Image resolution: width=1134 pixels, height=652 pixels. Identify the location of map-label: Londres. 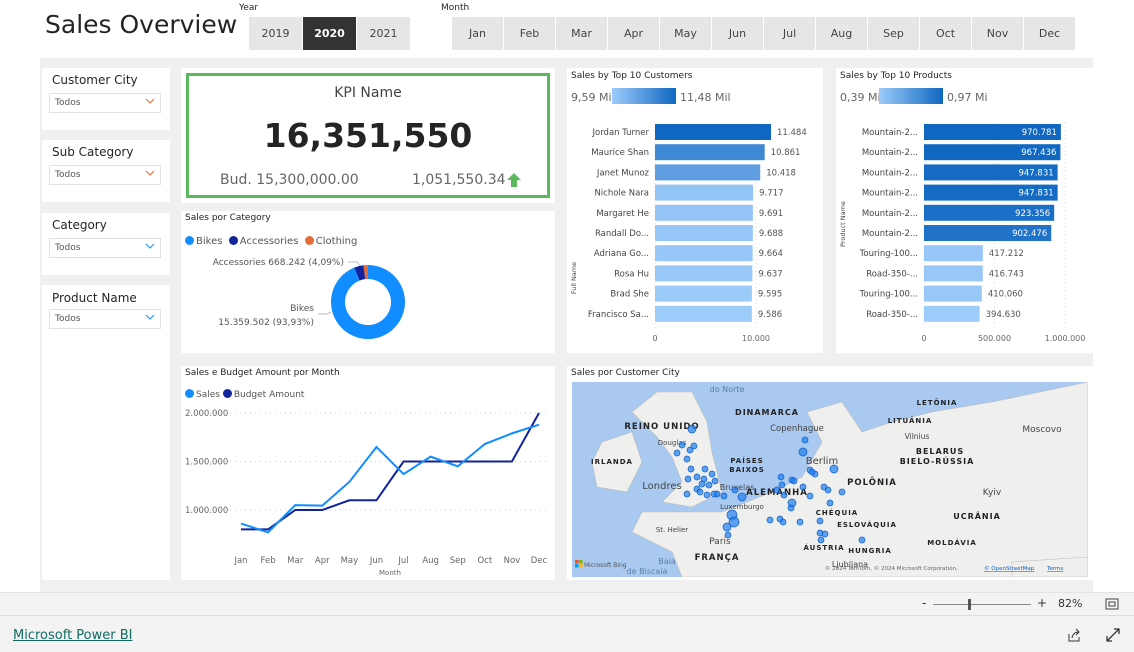
(661, 486).